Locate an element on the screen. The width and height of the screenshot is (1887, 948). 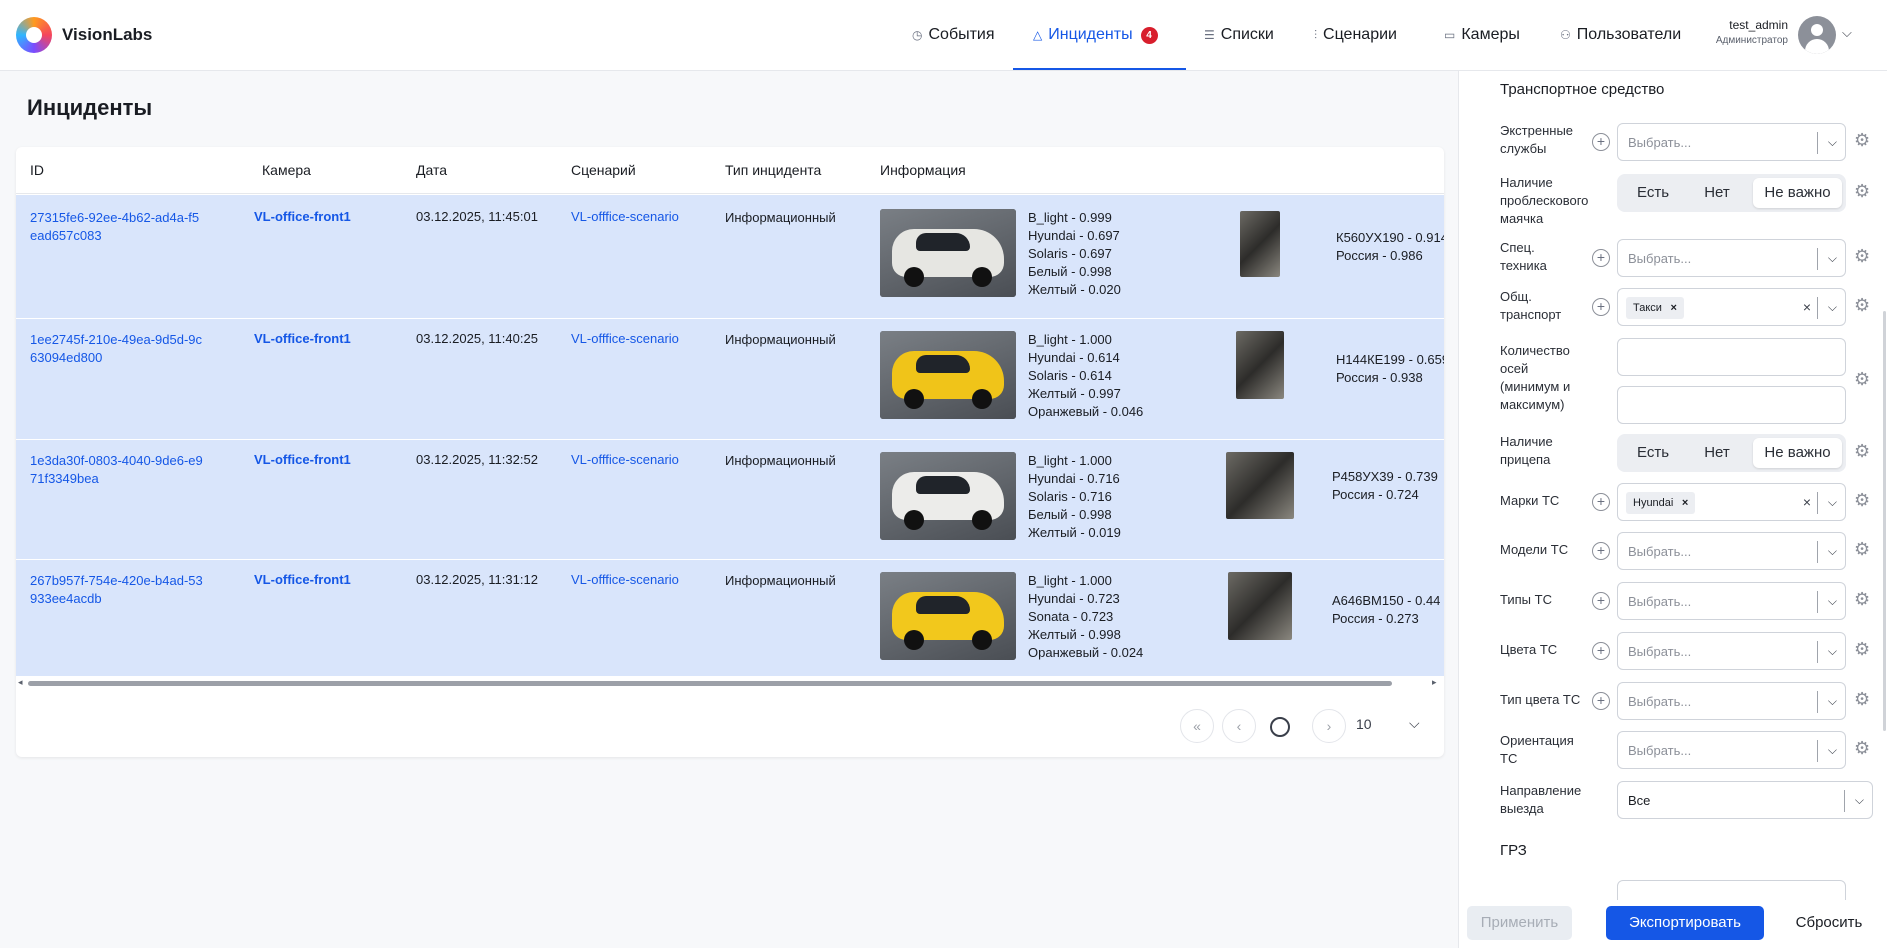
beacon-option-no: Нет is located at coordinates (1717, 193).